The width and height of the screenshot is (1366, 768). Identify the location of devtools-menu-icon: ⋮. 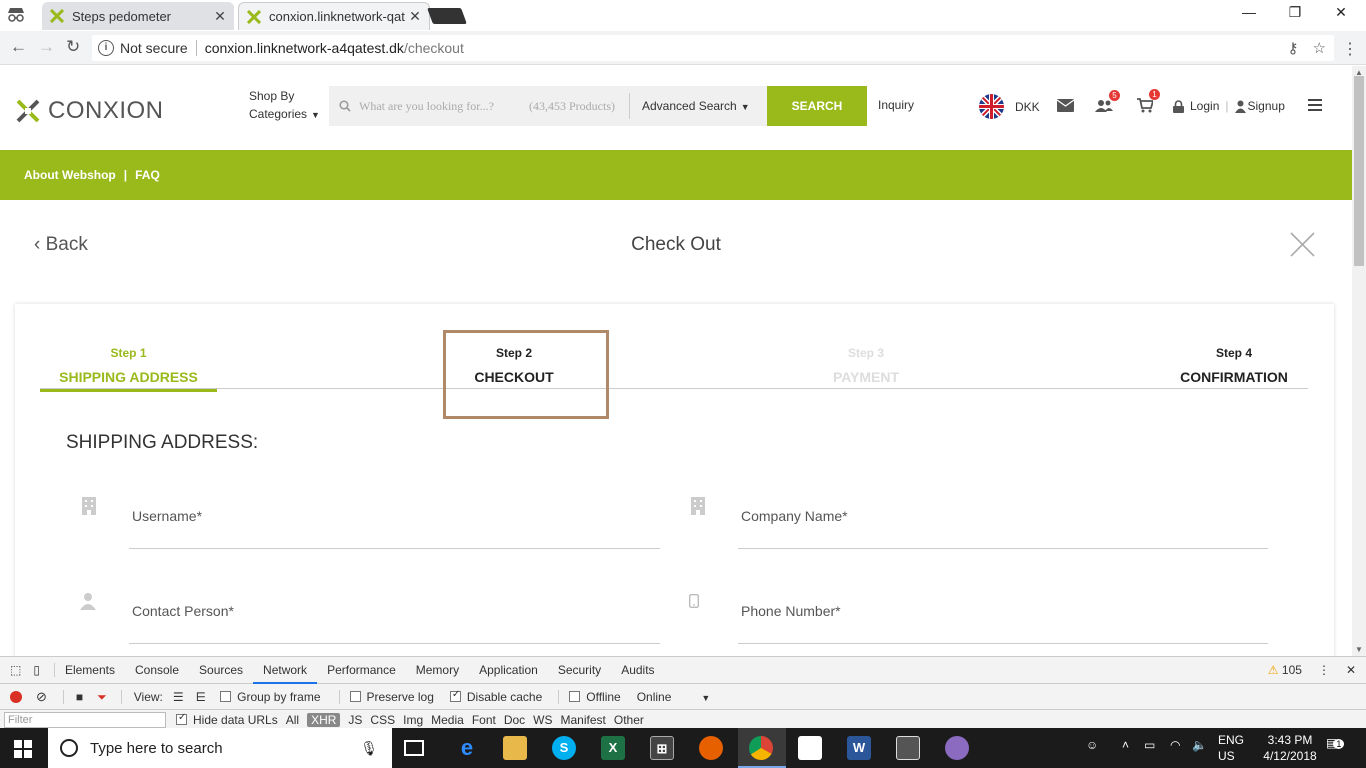
(1324, 670).